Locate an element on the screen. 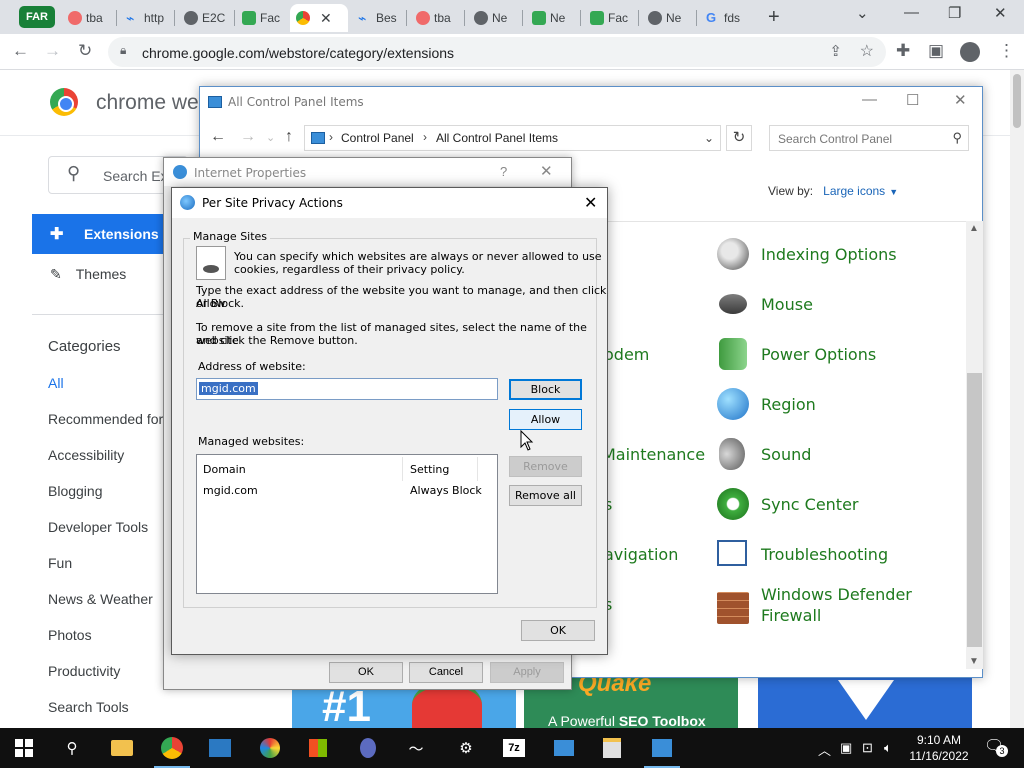 The height and width of the screenshot is (768, 1024). cp-item-indexing-options: Indexing Options is located at coordinates (829, 254).